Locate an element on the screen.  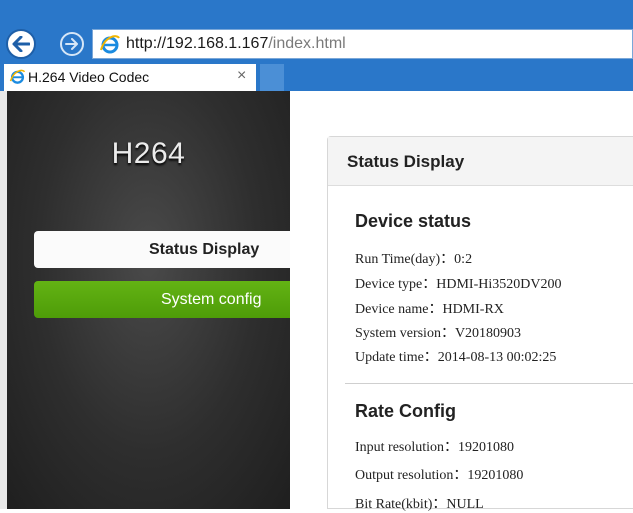
rate-config-heading: Rate Config is located at coordinates (405, 411).